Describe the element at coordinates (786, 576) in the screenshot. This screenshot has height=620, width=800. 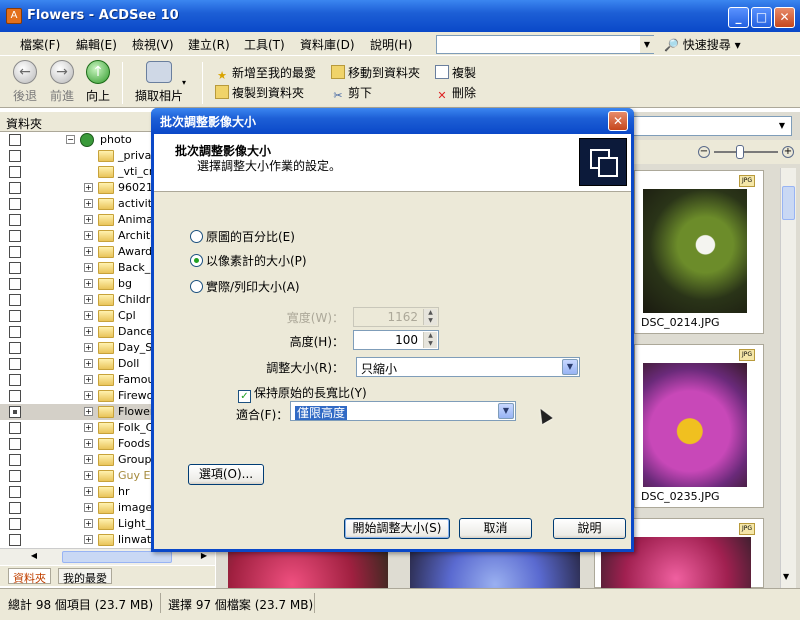
I see `scroll-down-icon: ▼` at that location.